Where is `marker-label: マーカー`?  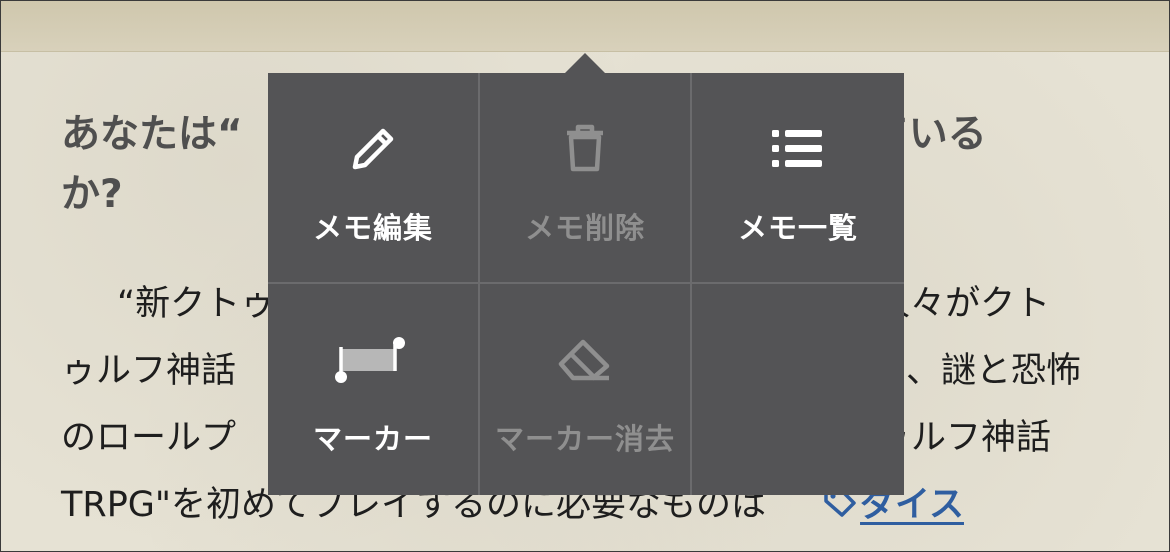 marker-label: マーカー is located at coordinates (372, 439).